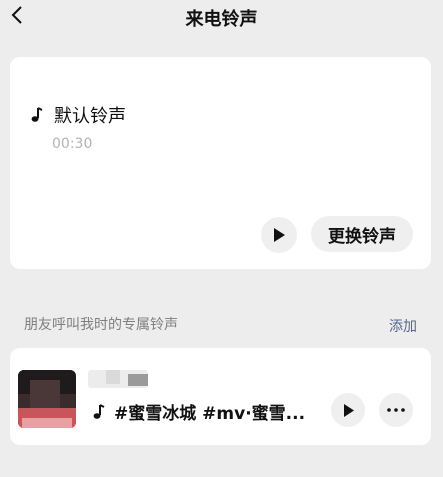 This screenshot has height=477, width=443. I want to click on avatar, so click(47, 399).